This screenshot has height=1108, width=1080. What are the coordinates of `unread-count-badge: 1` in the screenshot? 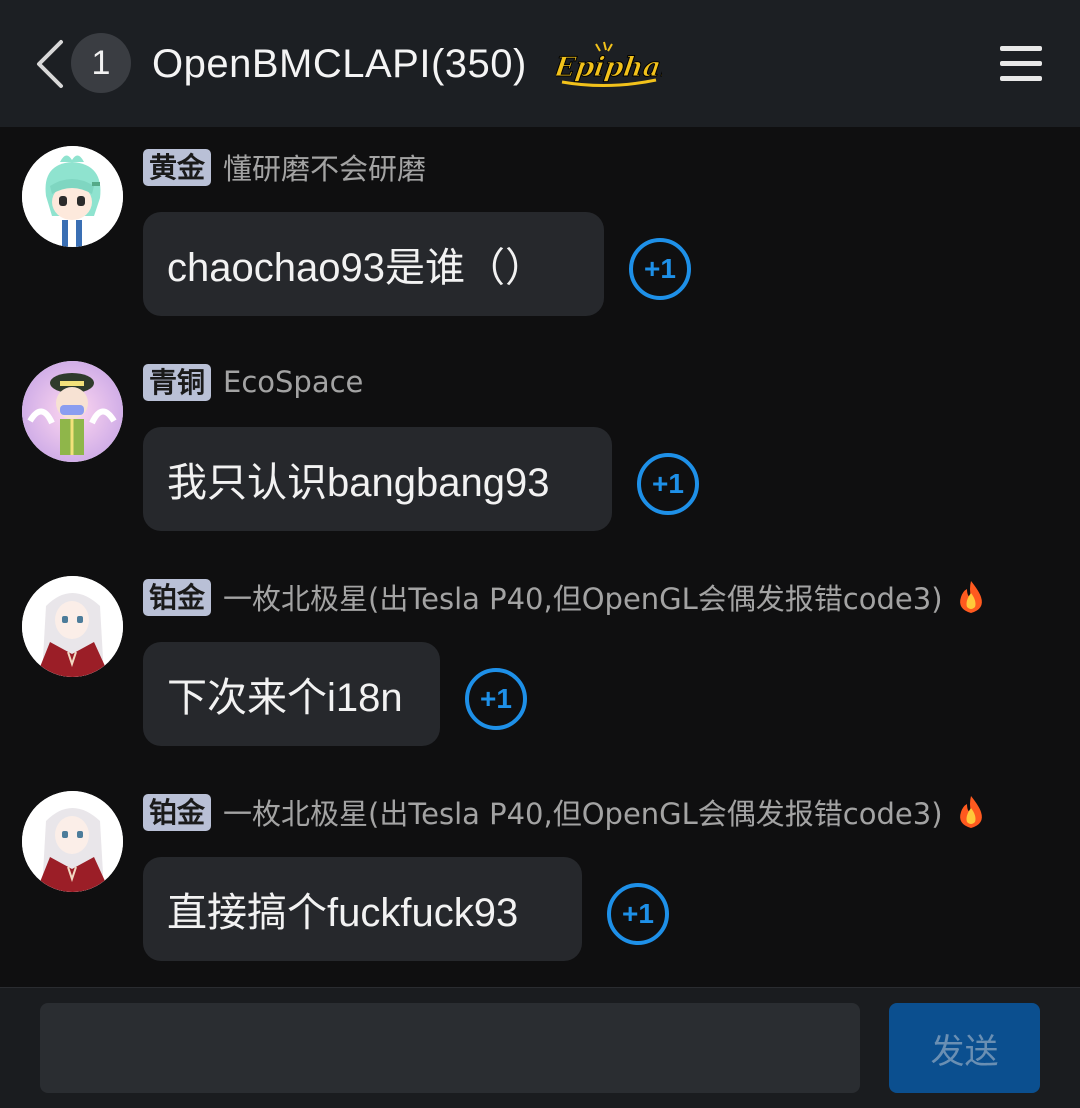 It's located at (101, 63).